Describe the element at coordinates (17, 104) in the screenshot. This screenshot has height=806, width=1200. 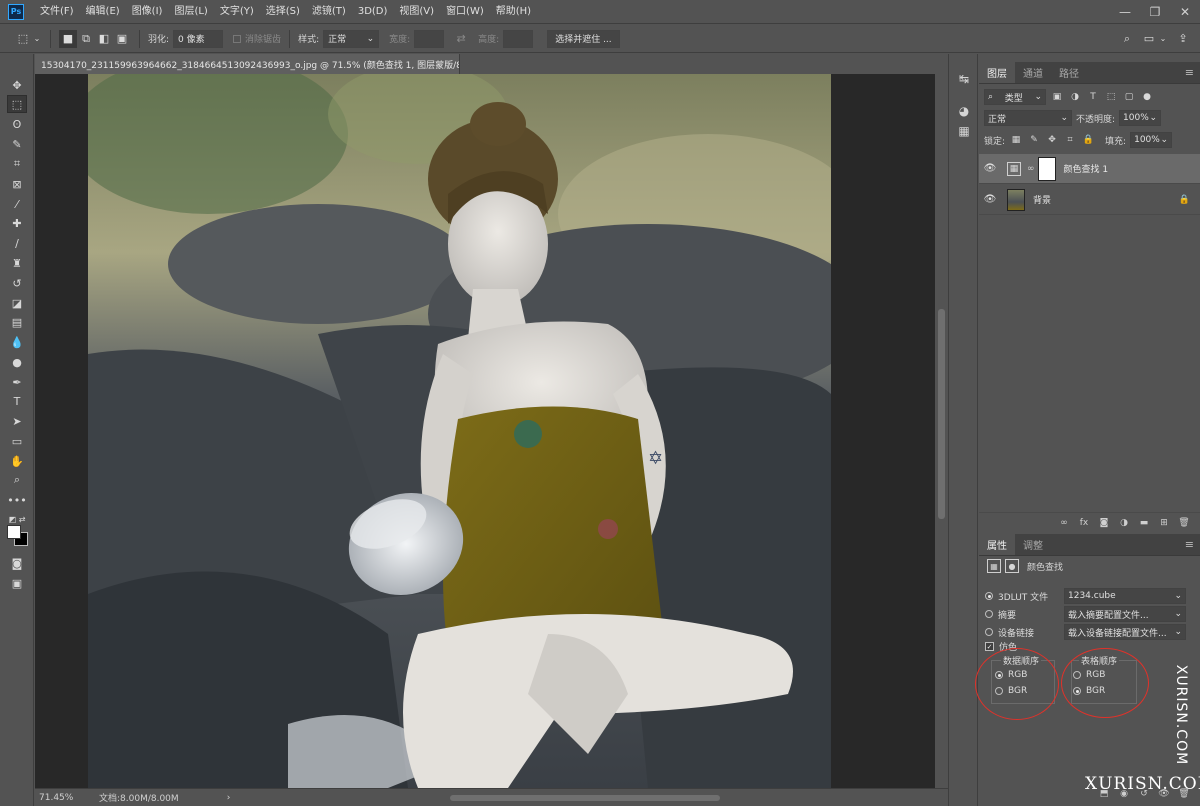
I see `rectangular-marquee-tool-icon: ⬚` at that location.